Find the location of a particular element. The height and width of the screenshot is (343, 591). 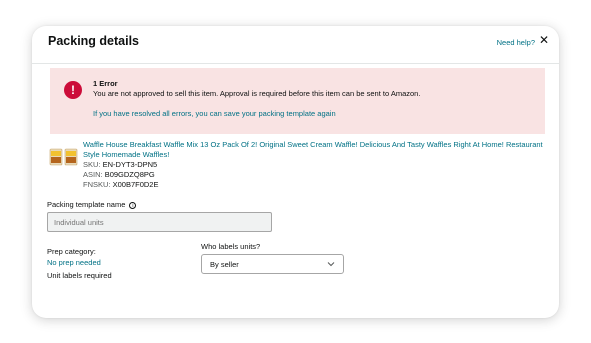

info-icon: i is located at coordinates (133, 205).